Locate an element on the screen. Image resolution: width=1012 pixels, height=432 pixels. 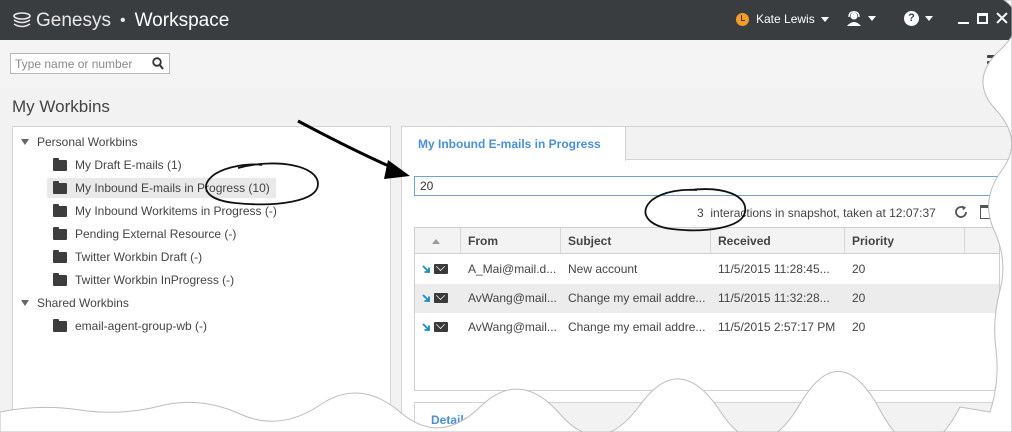
column-priority: Priority is located at coordinates (905, 241).